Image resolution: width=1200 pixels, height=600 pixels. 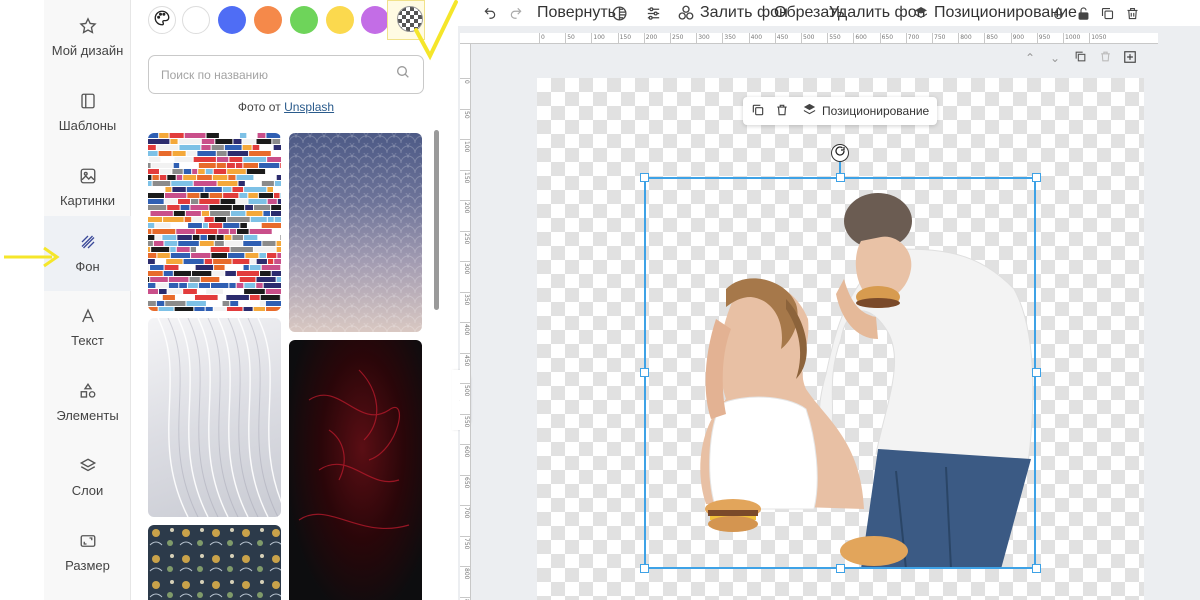 What do you see at coordinates (782, 111) in the screenshot?
I see `floating-delete-button` at bounding box center [782, 111].